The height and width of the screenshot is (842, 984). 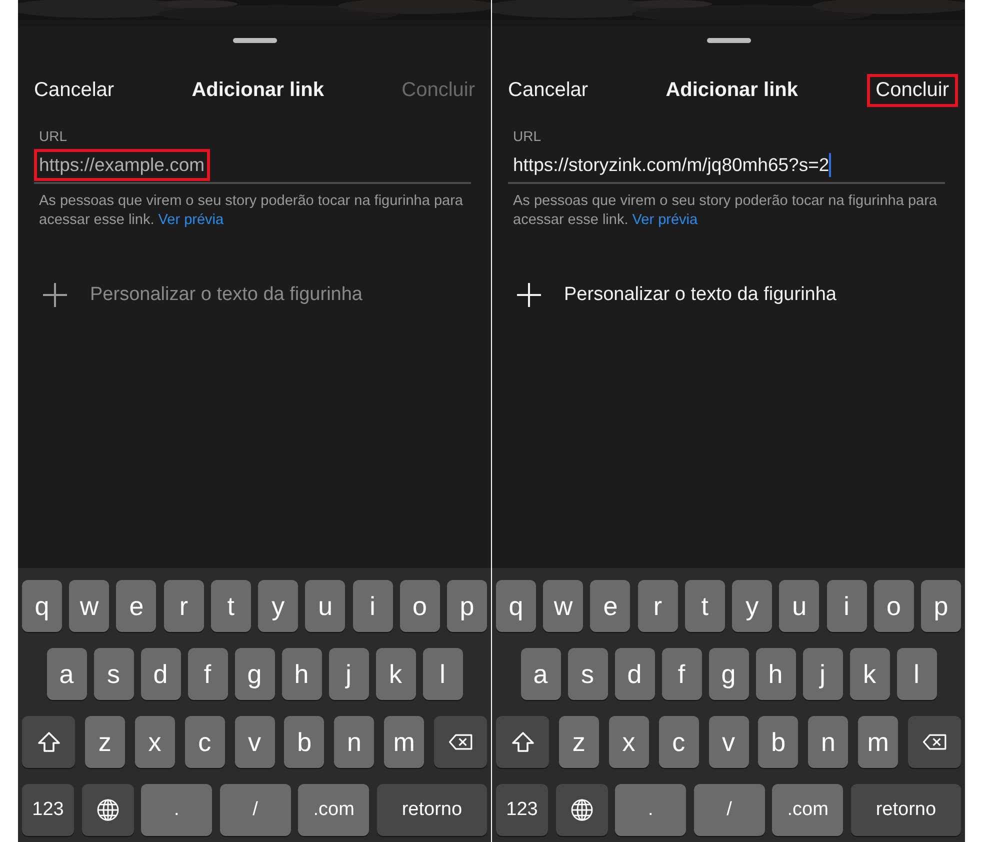 I want to click on customize-text-button: Personalizar o texto da figurinha, so click(x=672, y=295).